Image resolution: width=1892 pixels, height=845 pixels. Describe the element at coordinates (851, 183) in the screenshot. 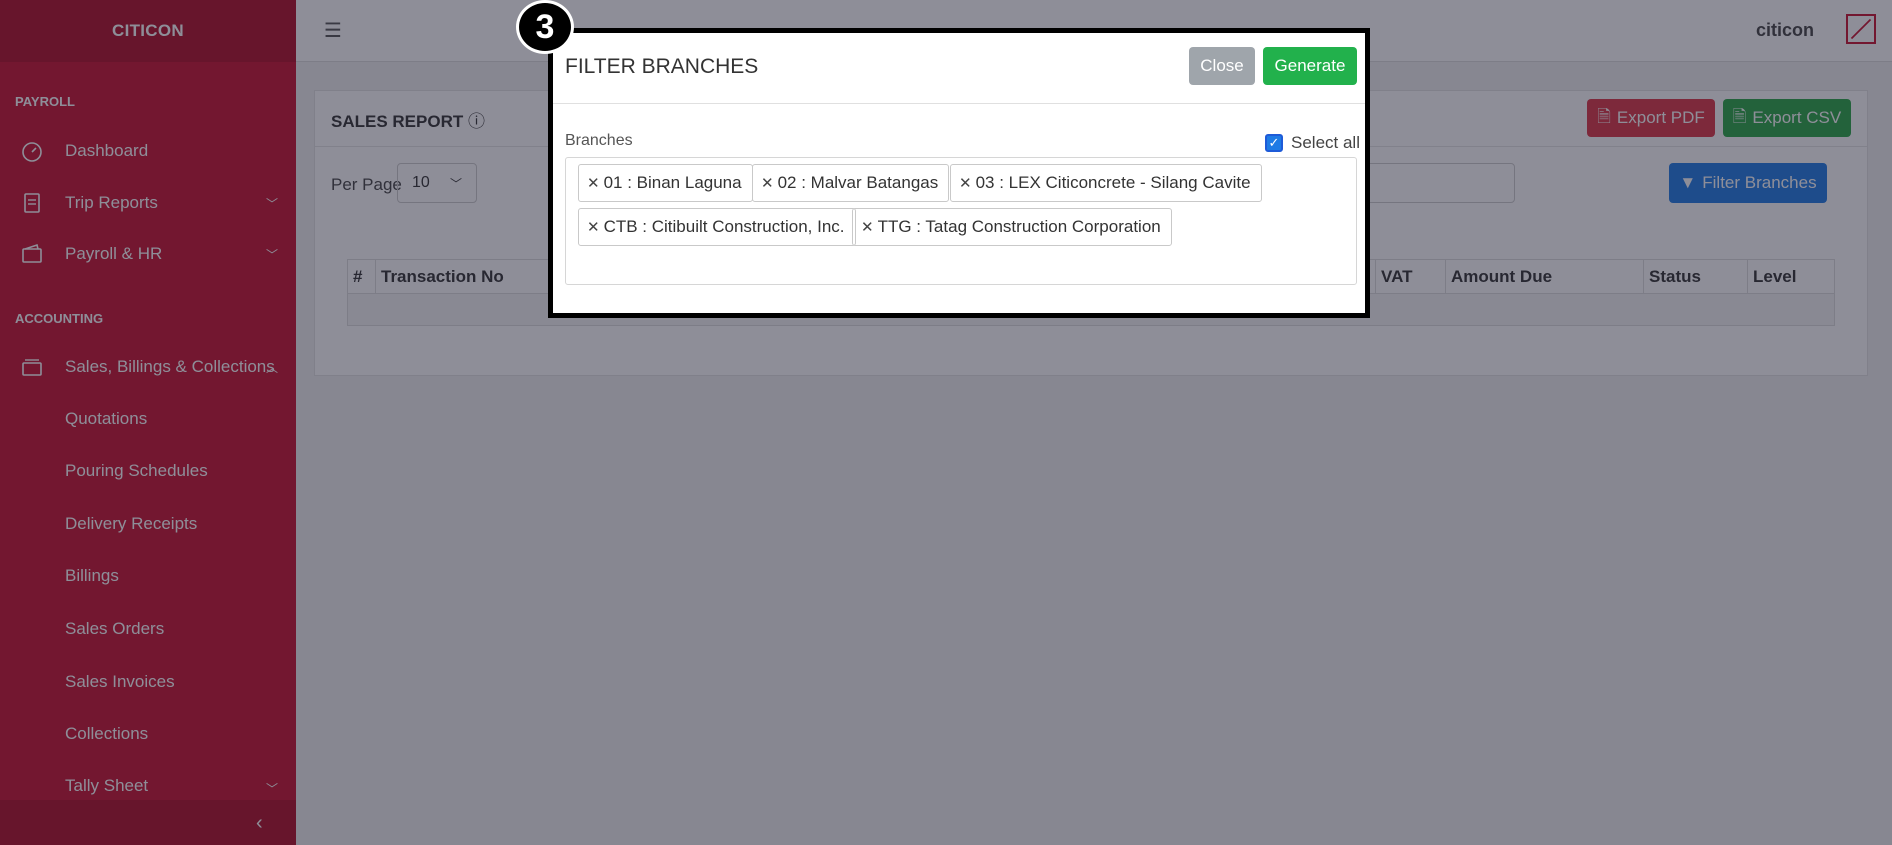

I see `branch-tag: ✕ 02 : Malvar Batangas` at that location.